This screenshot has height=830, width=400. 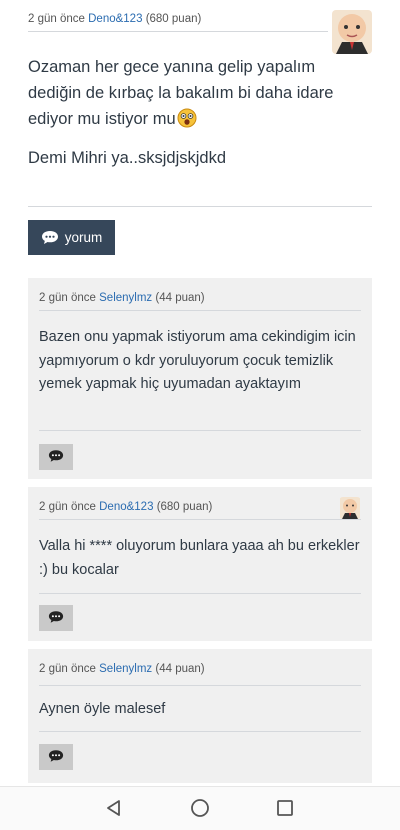 I want to click on system-nav-bar, so click(x=200, y=808).